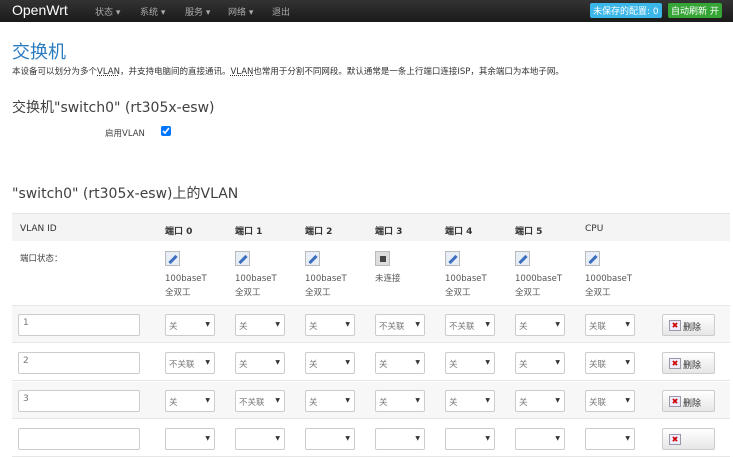  What do you see at coordinates (529, 232) in the screenshot?
I see `column-header: 端口 5` at bounding box center [529, 232].